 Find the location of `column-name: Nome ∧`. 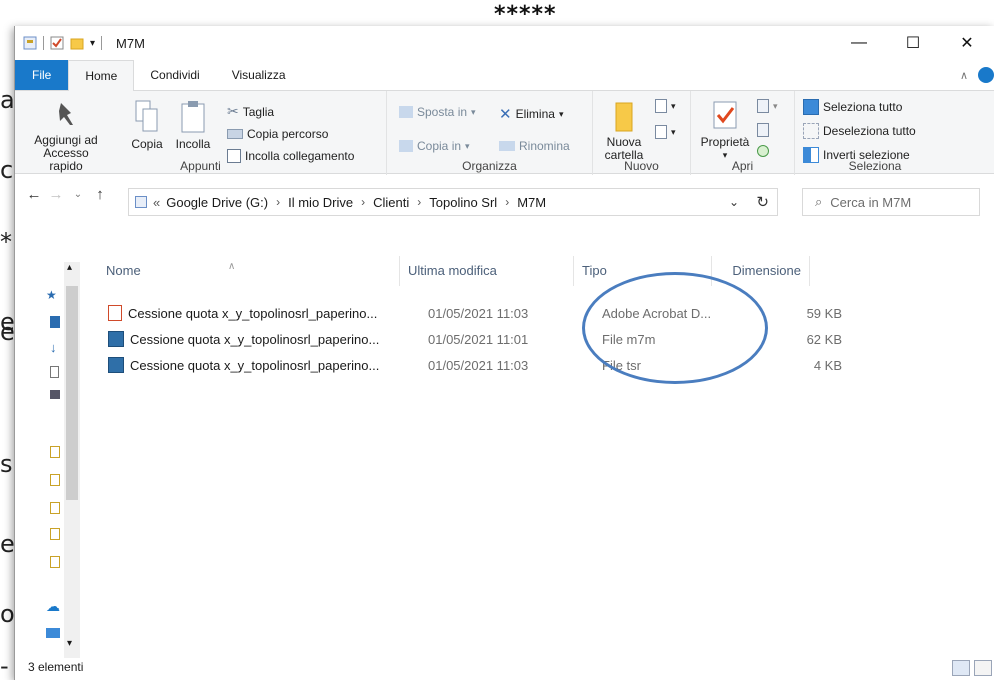

column-name: Nome ∧ is located at coordinates (240, 271).